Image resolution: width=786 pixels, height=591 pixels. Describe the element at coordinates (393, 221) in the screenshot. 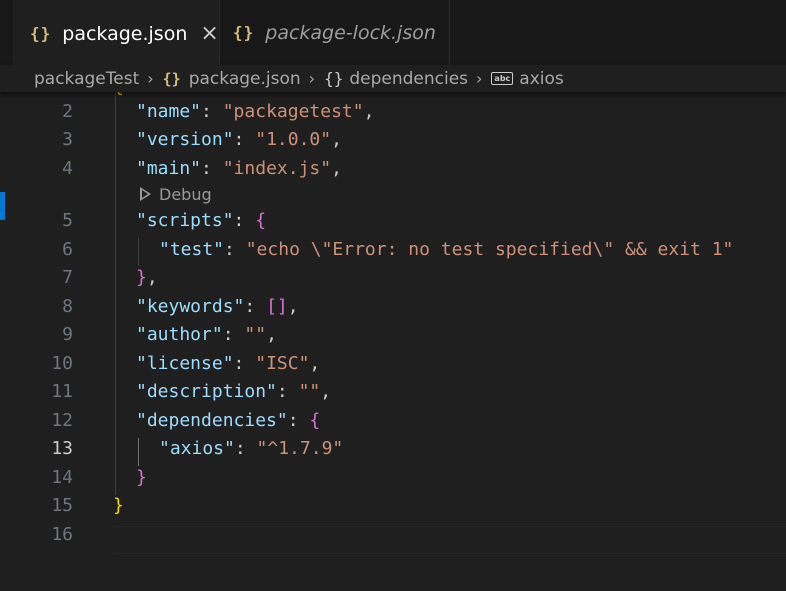

I see `code-line: 5 "scripts": {` at that location.